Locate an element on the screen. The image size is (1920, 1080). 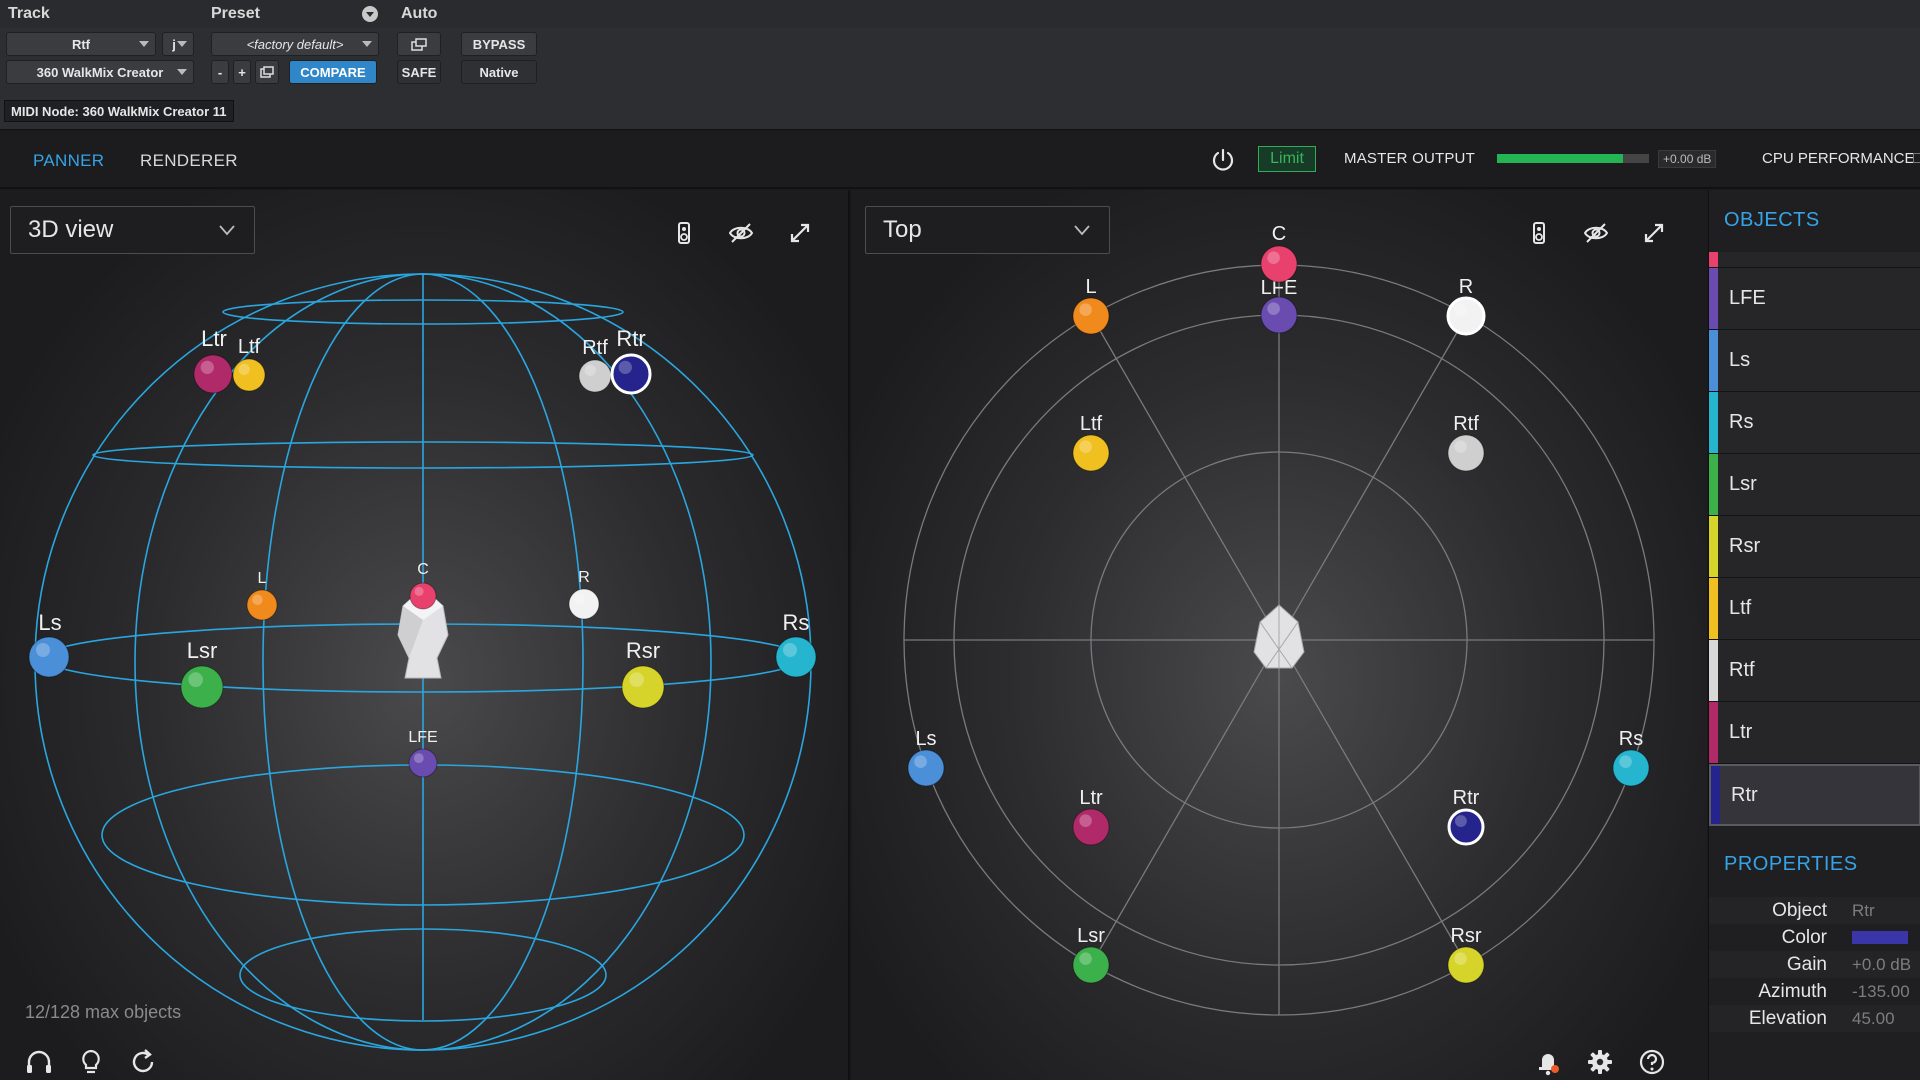
preset-copy-button is located at coordinates (267, 72).